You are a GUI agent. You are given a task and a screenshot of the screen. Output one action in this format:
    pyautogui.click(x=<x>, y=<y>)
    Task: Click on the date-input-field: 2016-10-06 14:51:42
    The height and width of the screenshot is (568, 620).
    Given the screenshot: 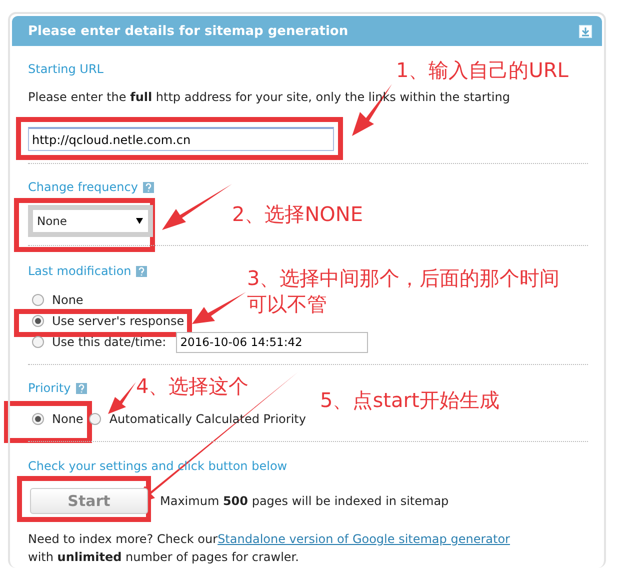 What is the action you would take?
    pyautogui.click(x=272, y=342)
    